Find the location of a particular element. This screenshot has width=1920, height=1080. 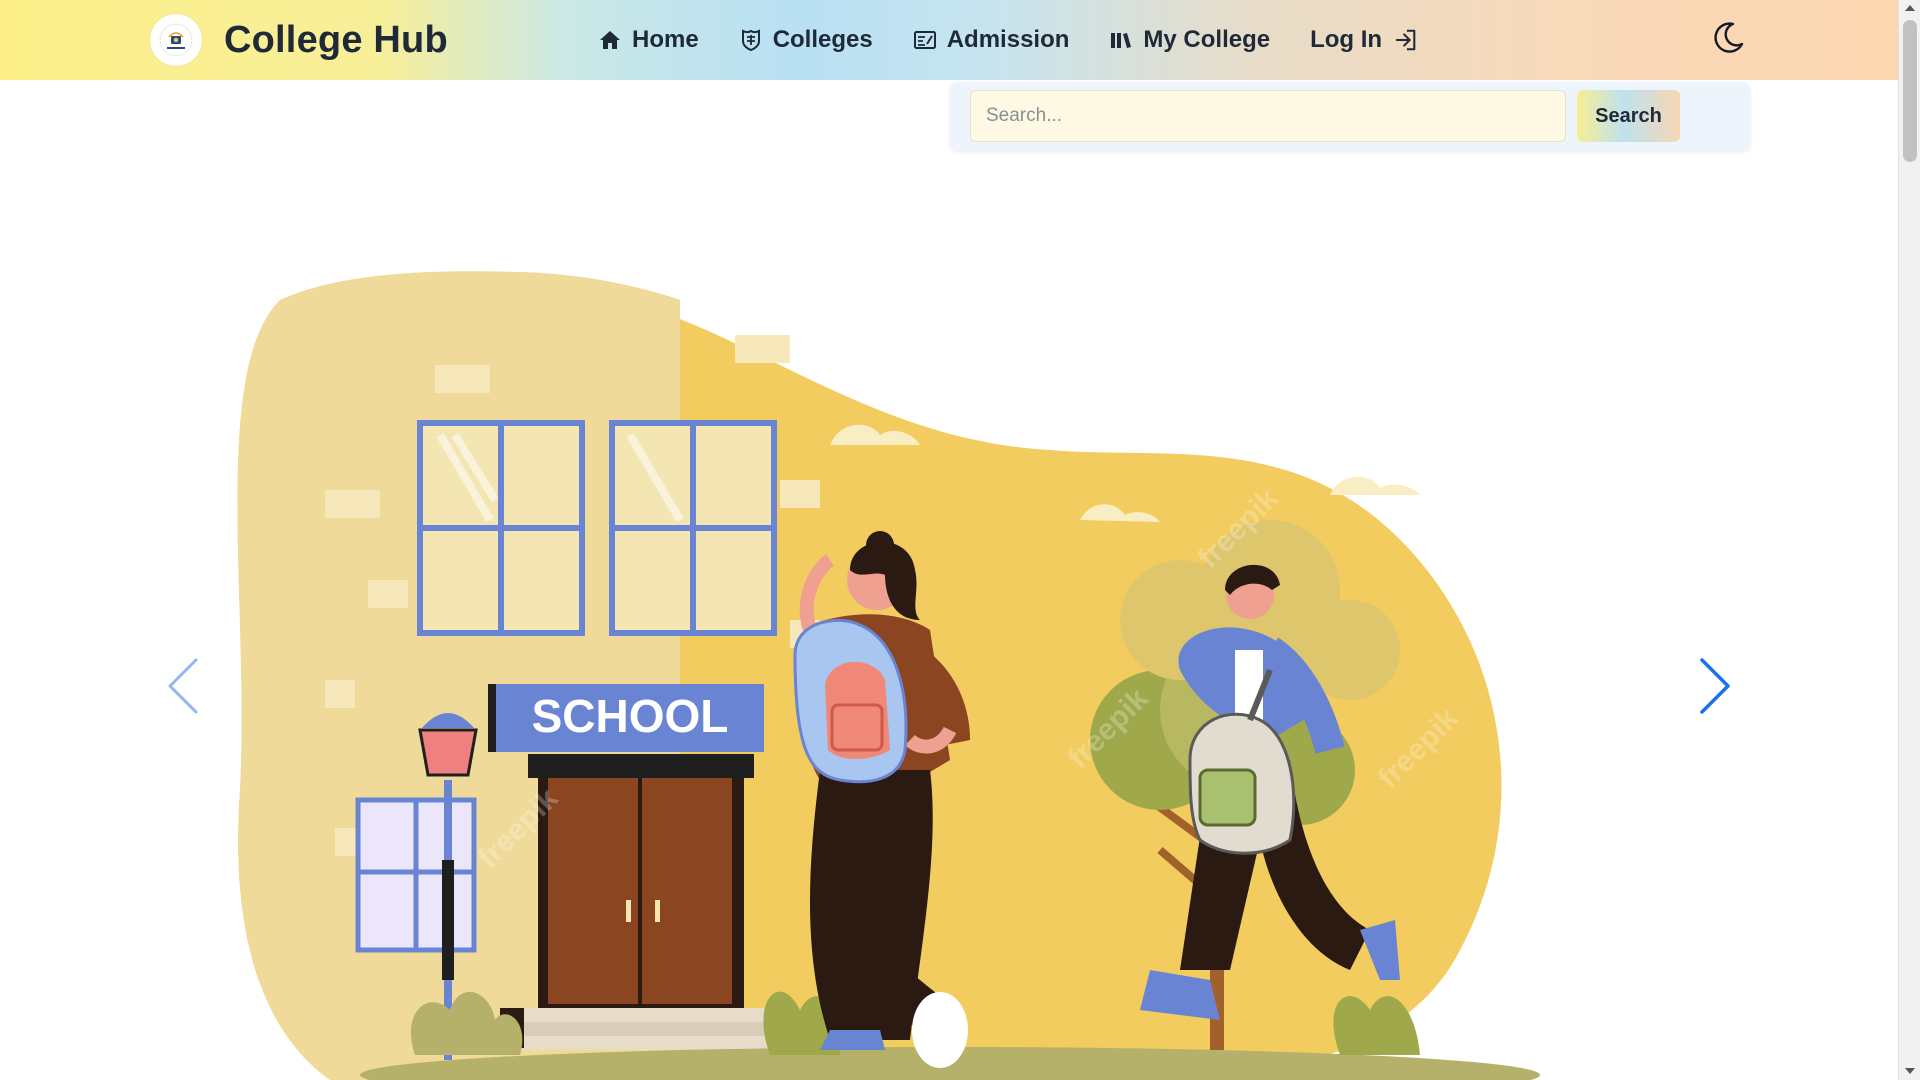

admission-icon is located at coordinates (925, 40).